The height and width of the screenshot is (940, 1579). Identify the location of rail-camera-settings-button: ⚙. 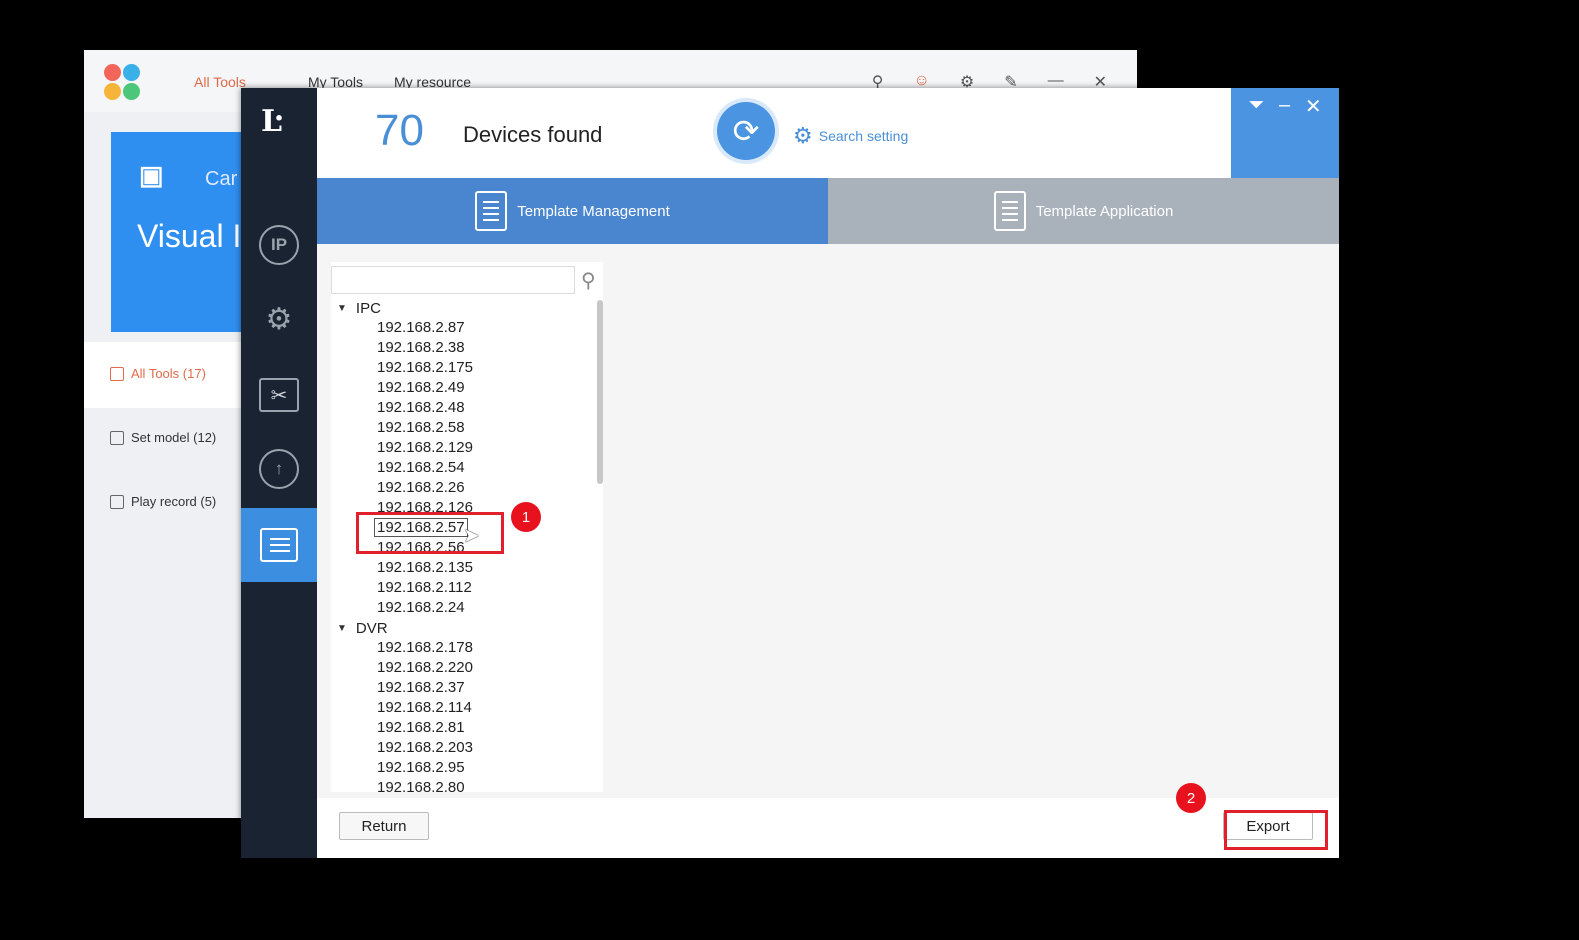
(279, 319).